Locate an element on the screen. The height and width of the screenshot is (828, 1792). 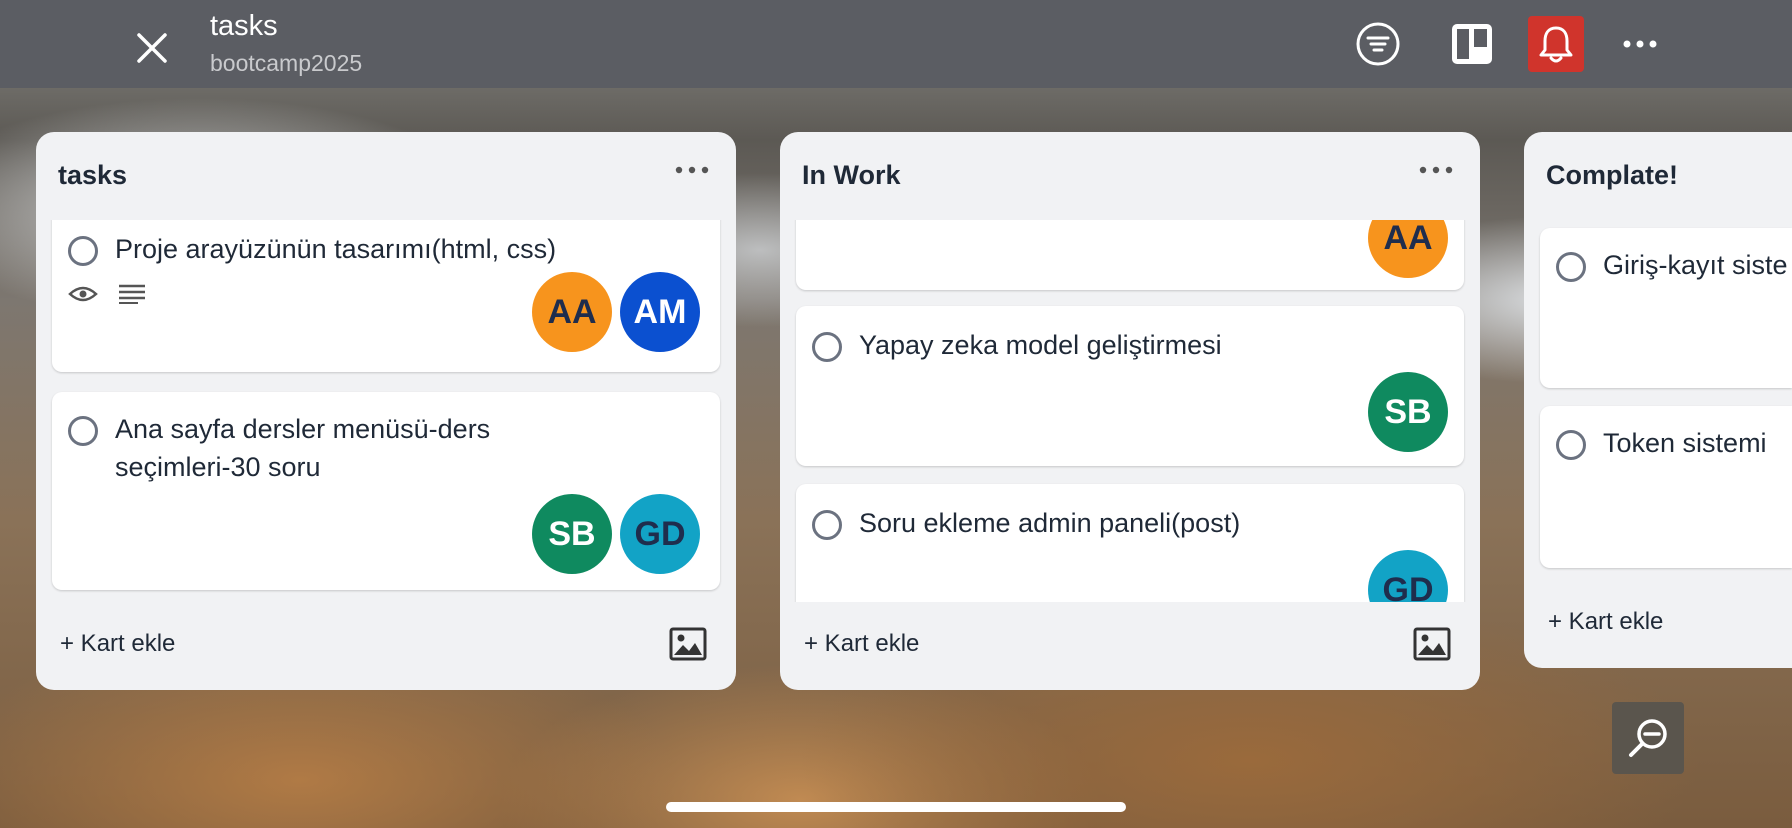
list-title: In Work is located at coordinates (851, 175).